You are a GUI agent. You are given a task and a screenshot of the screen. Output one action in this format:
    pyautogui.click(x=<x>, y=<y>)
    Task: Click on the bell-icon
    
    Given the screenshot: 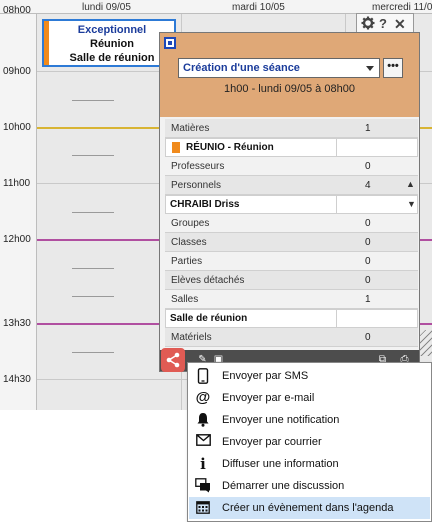 What is the action you would take?
    pyautogui.click(x=203, y=420)
    